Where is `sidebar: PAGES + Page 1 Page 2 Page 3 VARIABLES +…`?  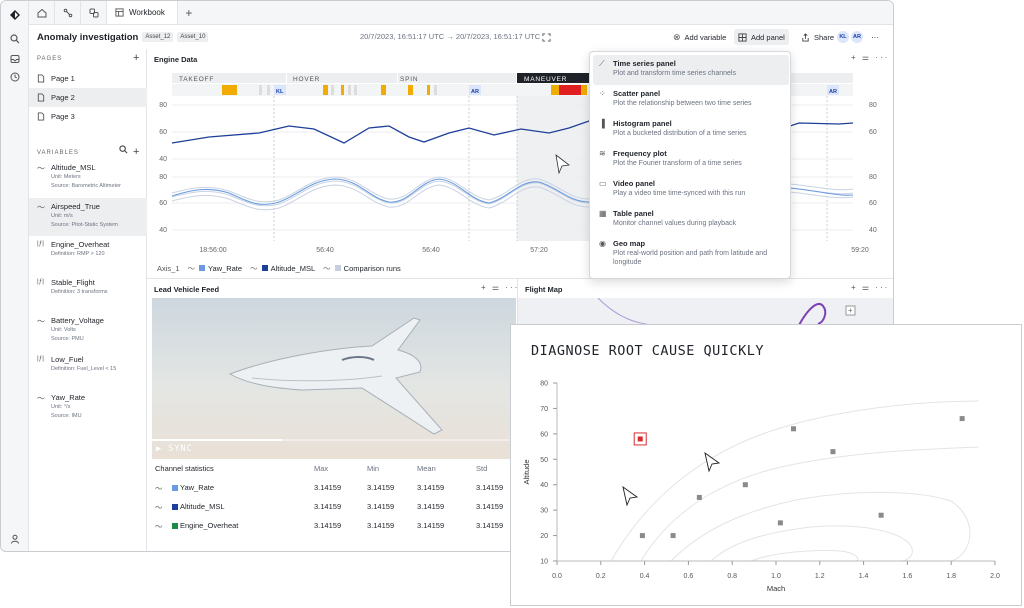
sidebar: PAGES + Page 1 Page 2 Page 3 VARIABLES +… is located at coordinates (88, 300).